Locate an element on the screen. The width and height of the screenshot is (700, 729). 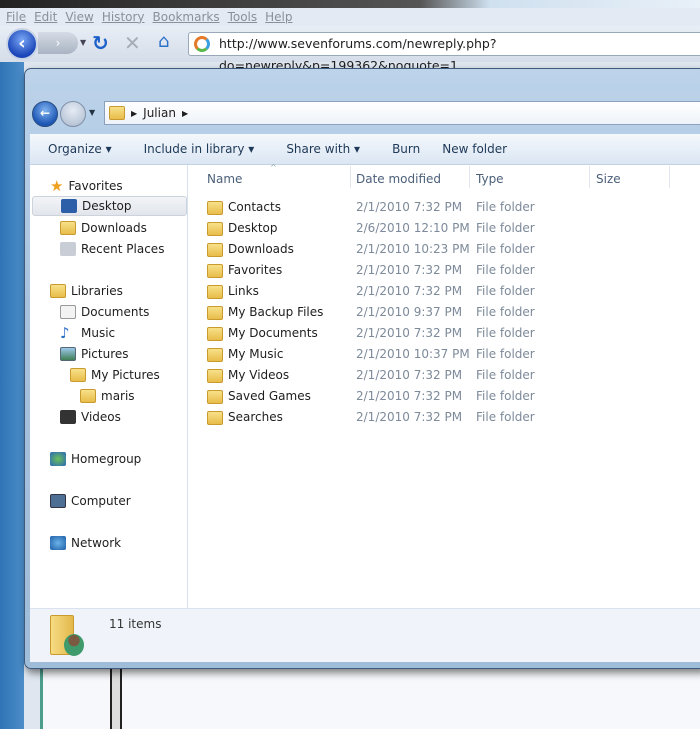
nav-label: Documents is located at coordinates (115, 312).